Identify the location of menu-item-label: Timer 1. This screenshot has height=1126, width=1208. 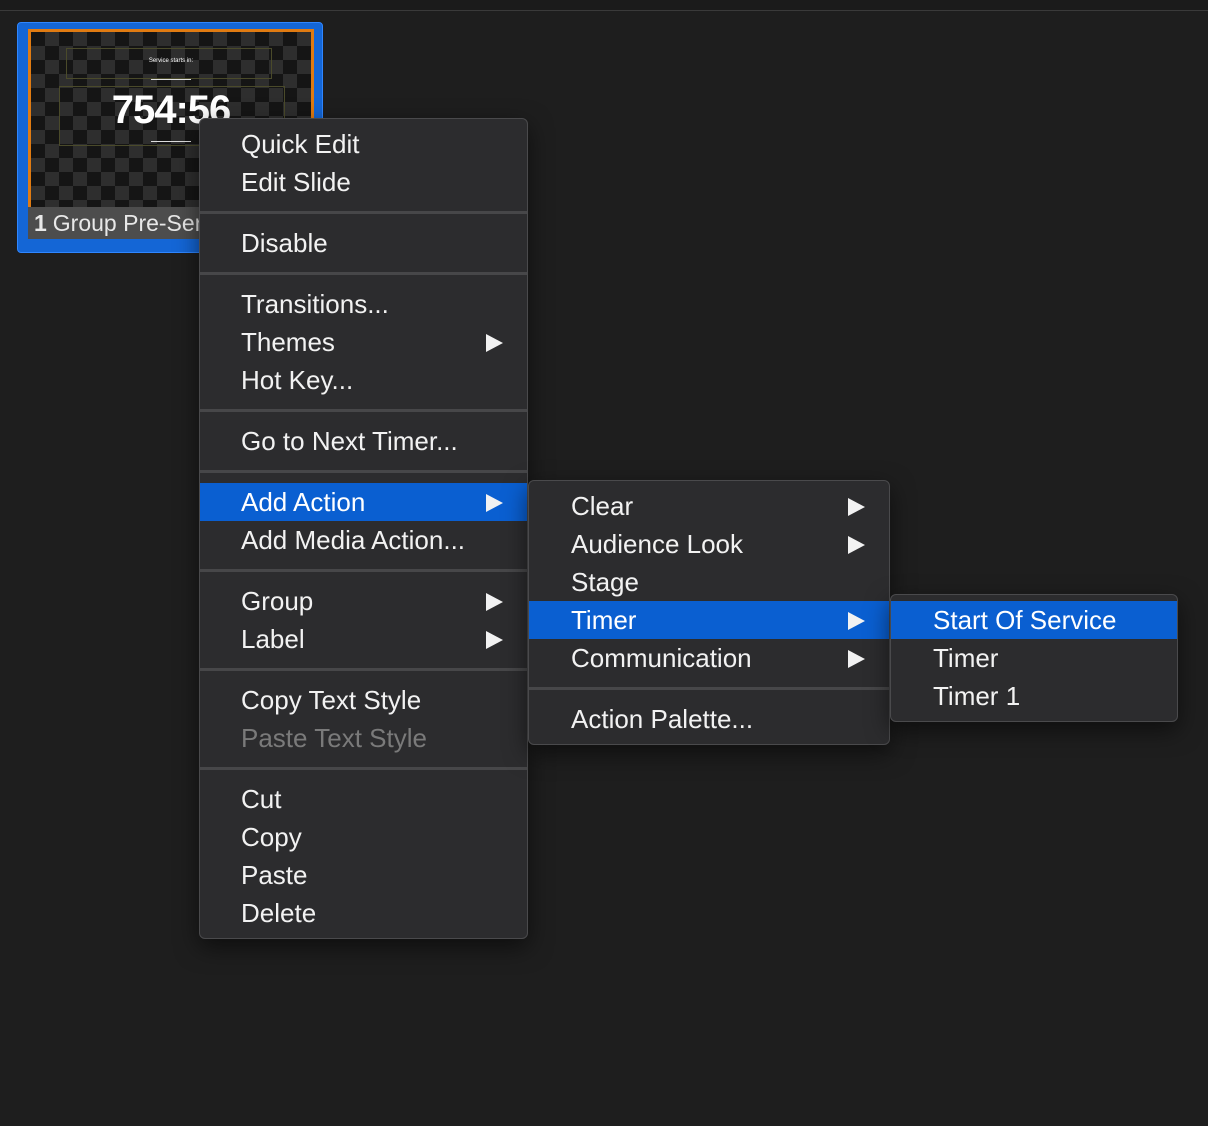
(977, 696).